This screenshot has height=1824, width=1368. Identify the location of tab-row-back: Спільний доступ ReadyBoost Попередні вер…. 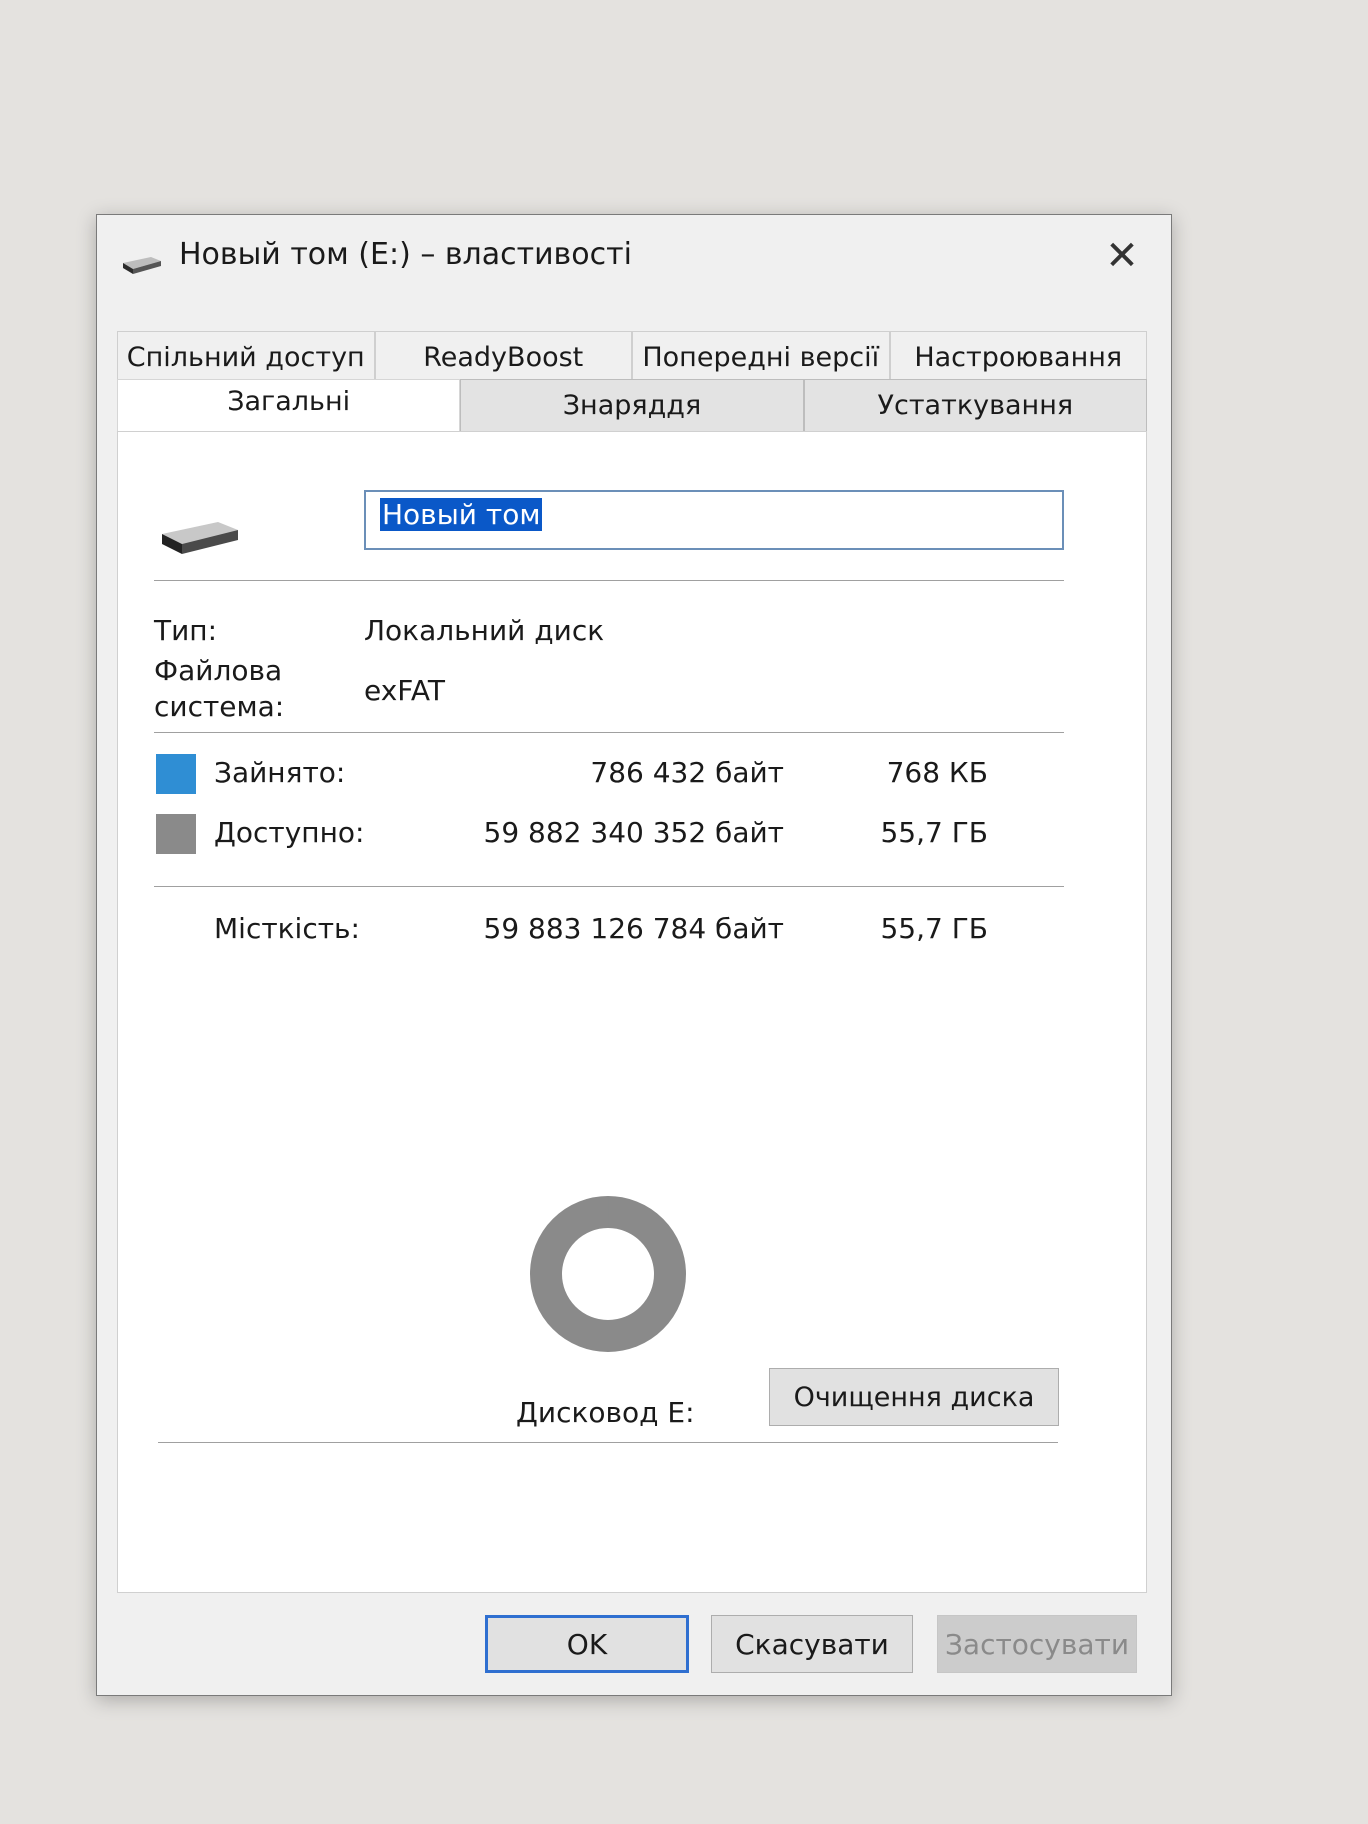
(632, 356).